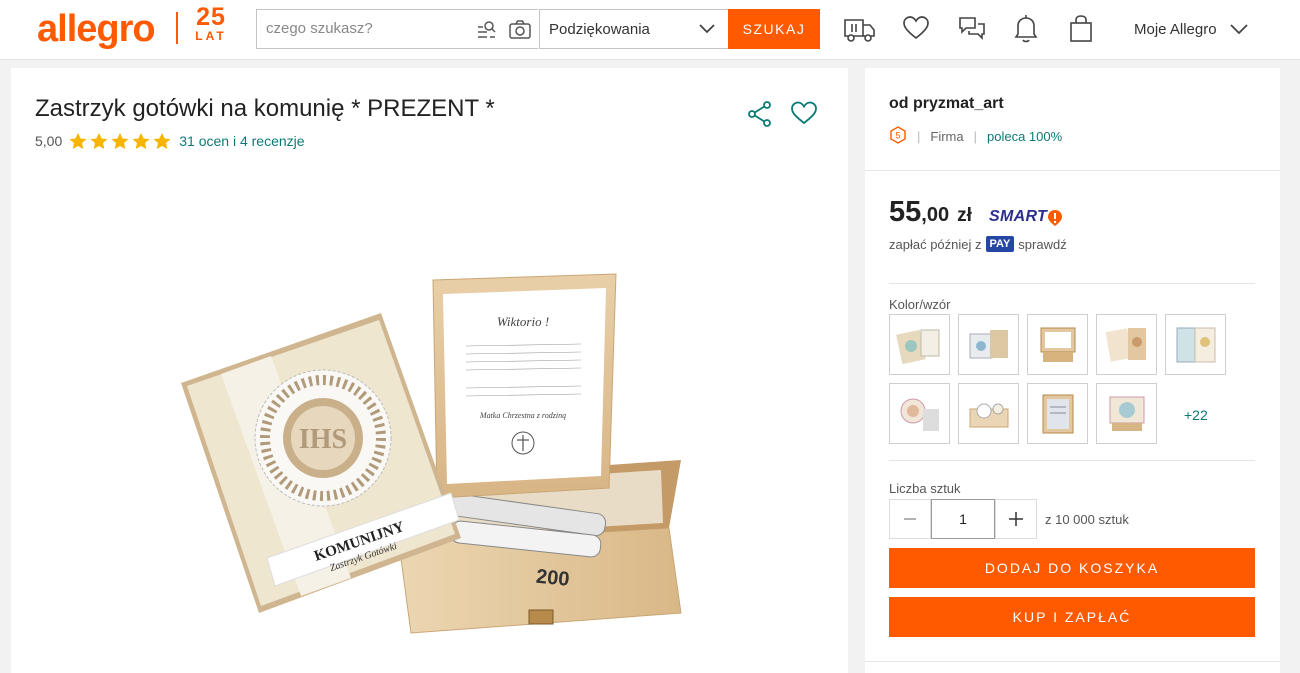  I want to click on seller-type: Firma, so click(947, 136).